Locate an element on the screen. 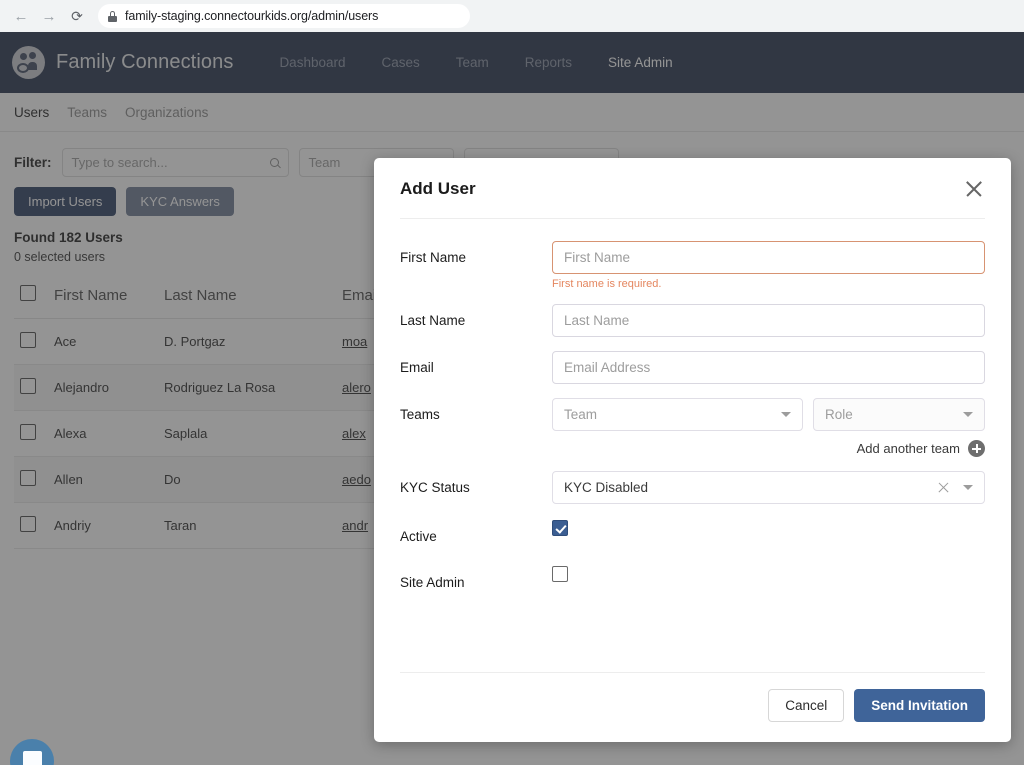 This screenshot has height=765, width=1024. label-last-name: Last Name is located at coordinates (433, 320).